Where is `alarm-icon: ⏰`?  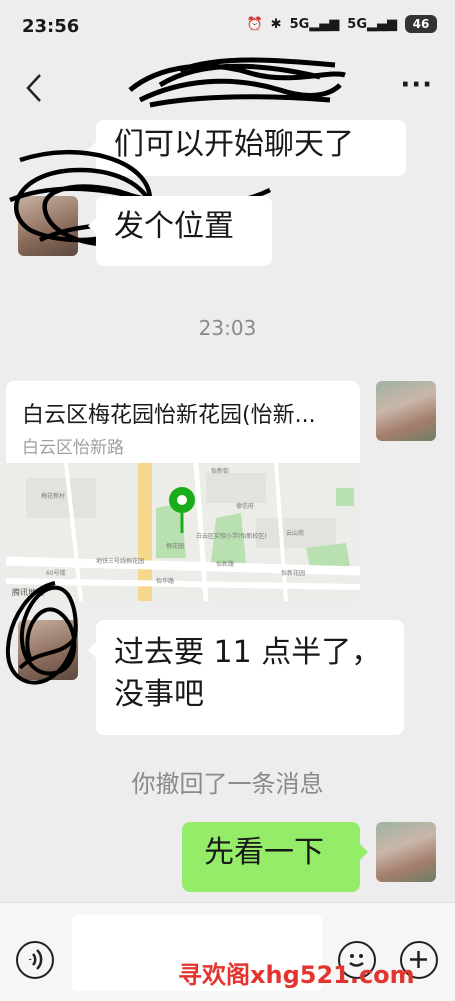 alarm-icon: ⏰ is located at coordinates (254, 24).